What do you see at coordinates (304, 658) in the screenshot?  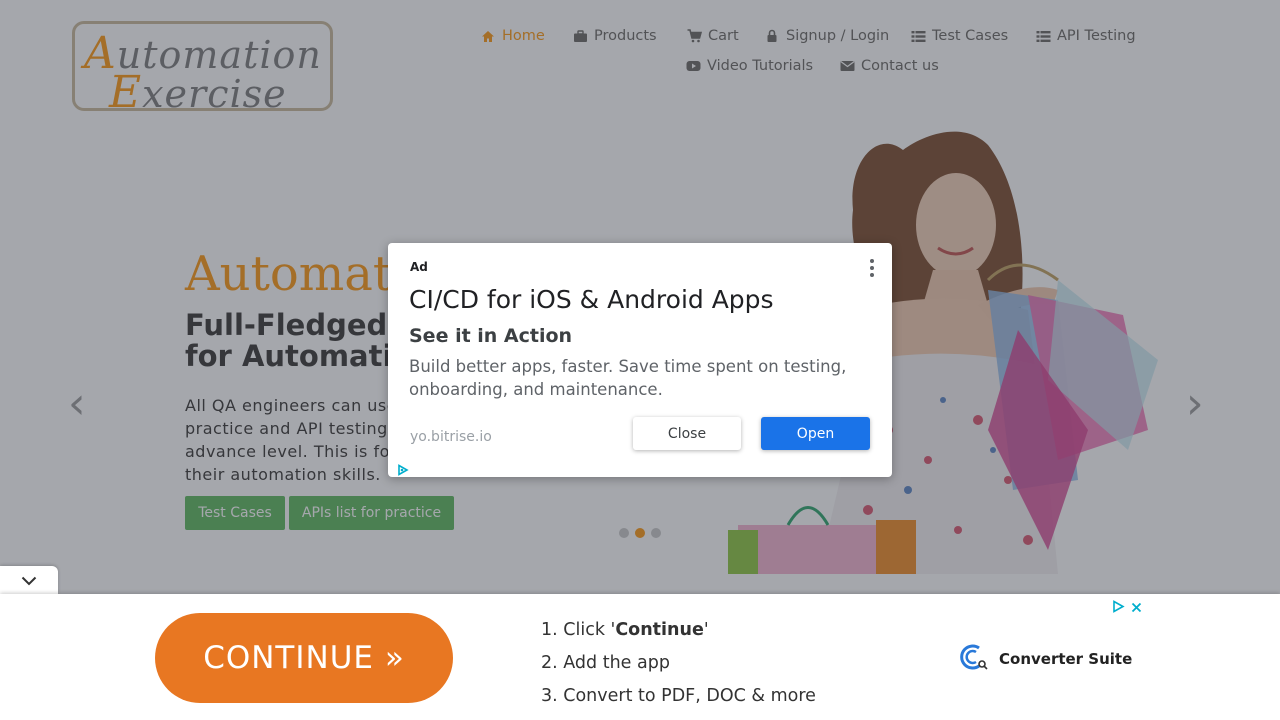 I see `continue-button: CONTINUE »` at bounding box center [304, 658].